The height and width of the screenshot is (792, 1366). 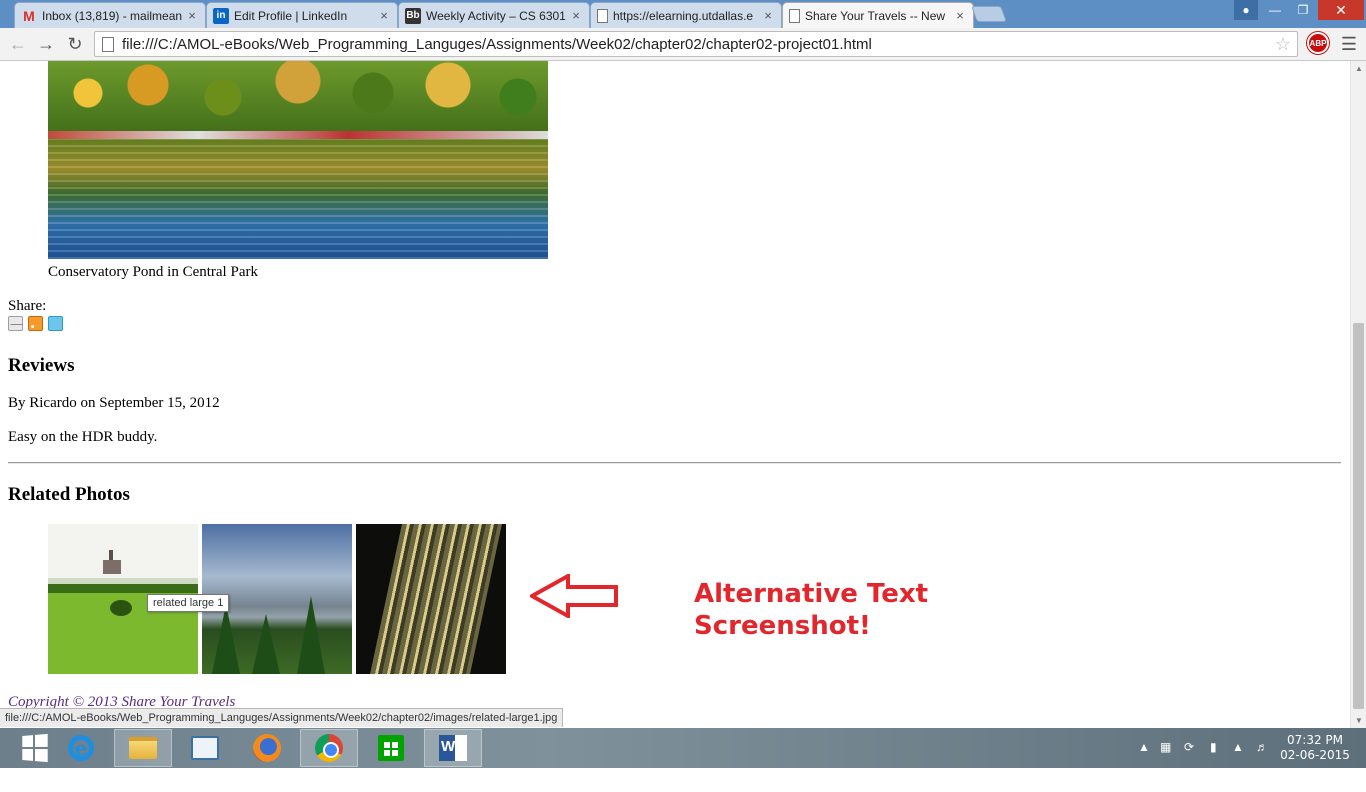 I want to click on internet-explorer-icon: e, so click(x=81, y=748).